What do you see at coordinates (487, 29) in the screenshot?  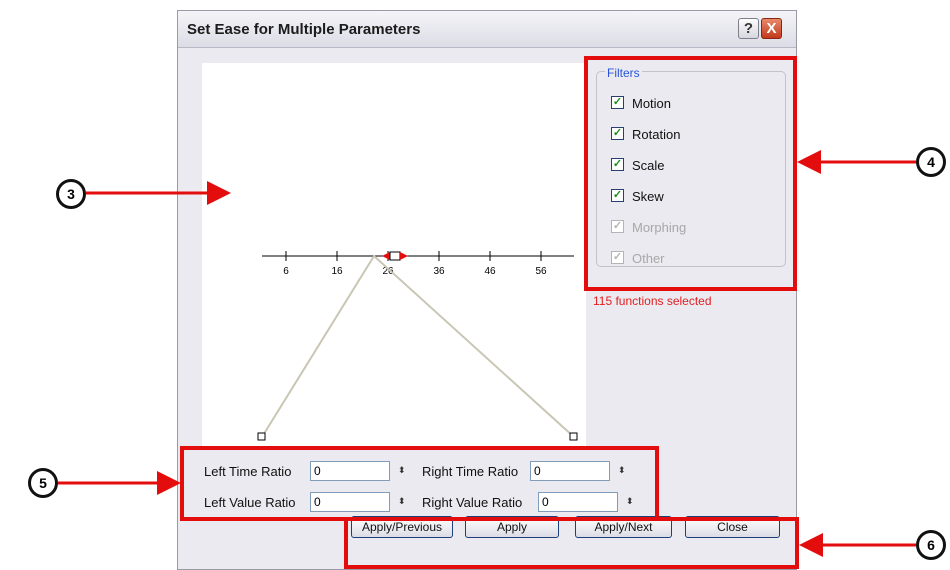 I see `title-bar: Set Ease for Multiple Parameters ? X` at bounding box center [487, 29].